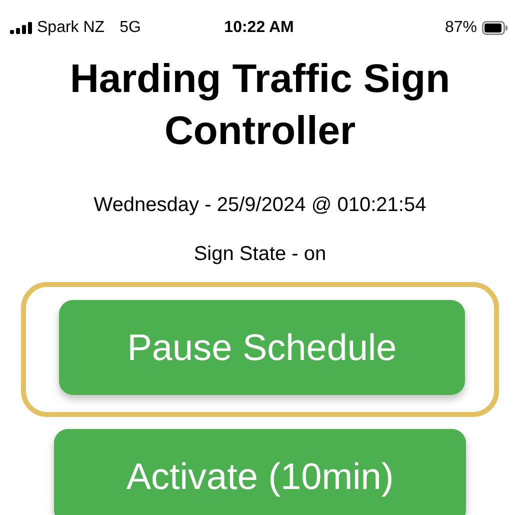 This screenshot has width=520, height=515. Describe the element at coordinates (495, 28) in the screenshot. I see `battery-icon` at that location.